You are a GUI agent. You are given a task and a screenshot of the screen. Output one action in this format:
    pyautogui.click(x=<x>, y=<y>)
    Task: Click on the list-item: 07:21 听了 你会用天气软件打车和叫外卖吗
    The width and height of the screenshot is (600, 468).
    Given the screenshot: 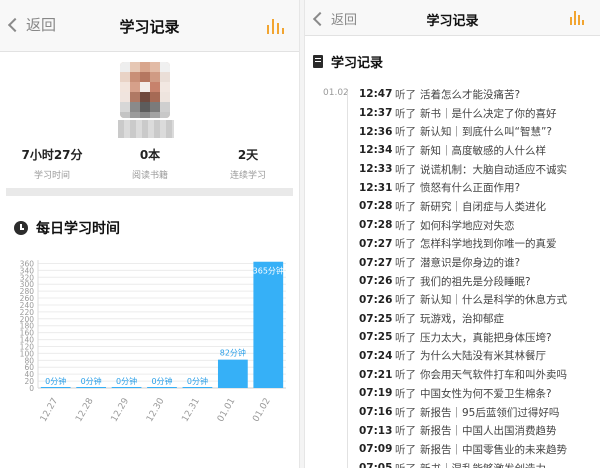 What is the action you would take?
    pyautogui.click(x=479, y=374)
    